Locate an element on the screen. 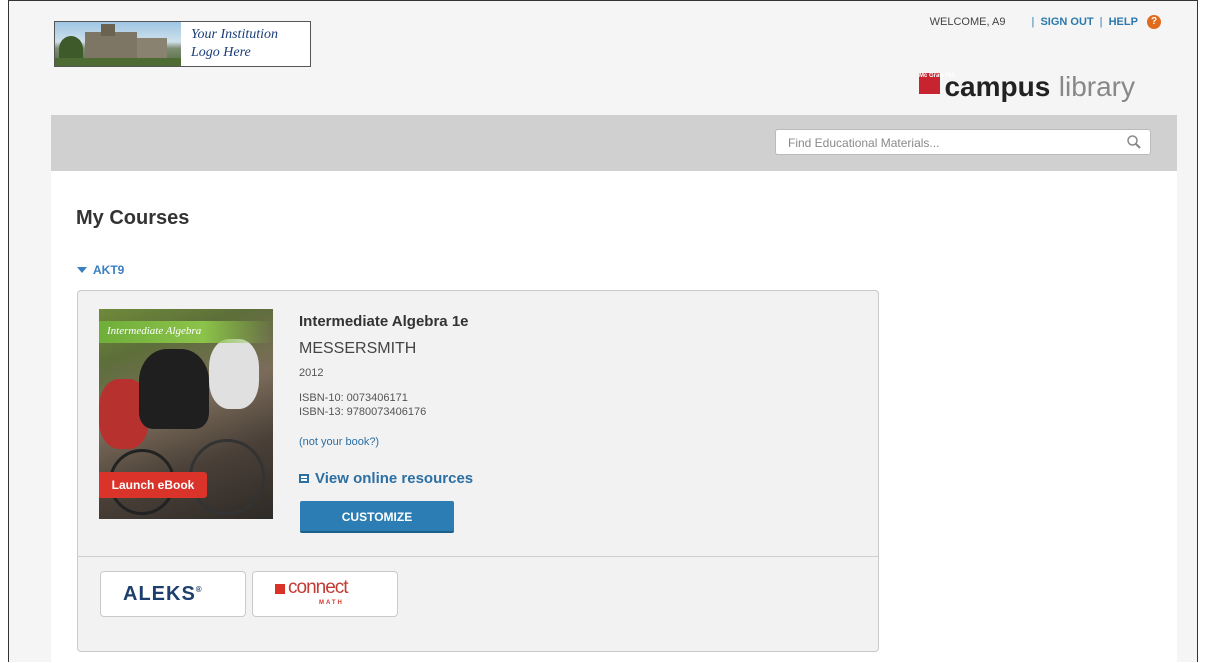 The height and width of the screenshot is (663, 1206). aleks-reg: ® is located at coordinates (199, 589).